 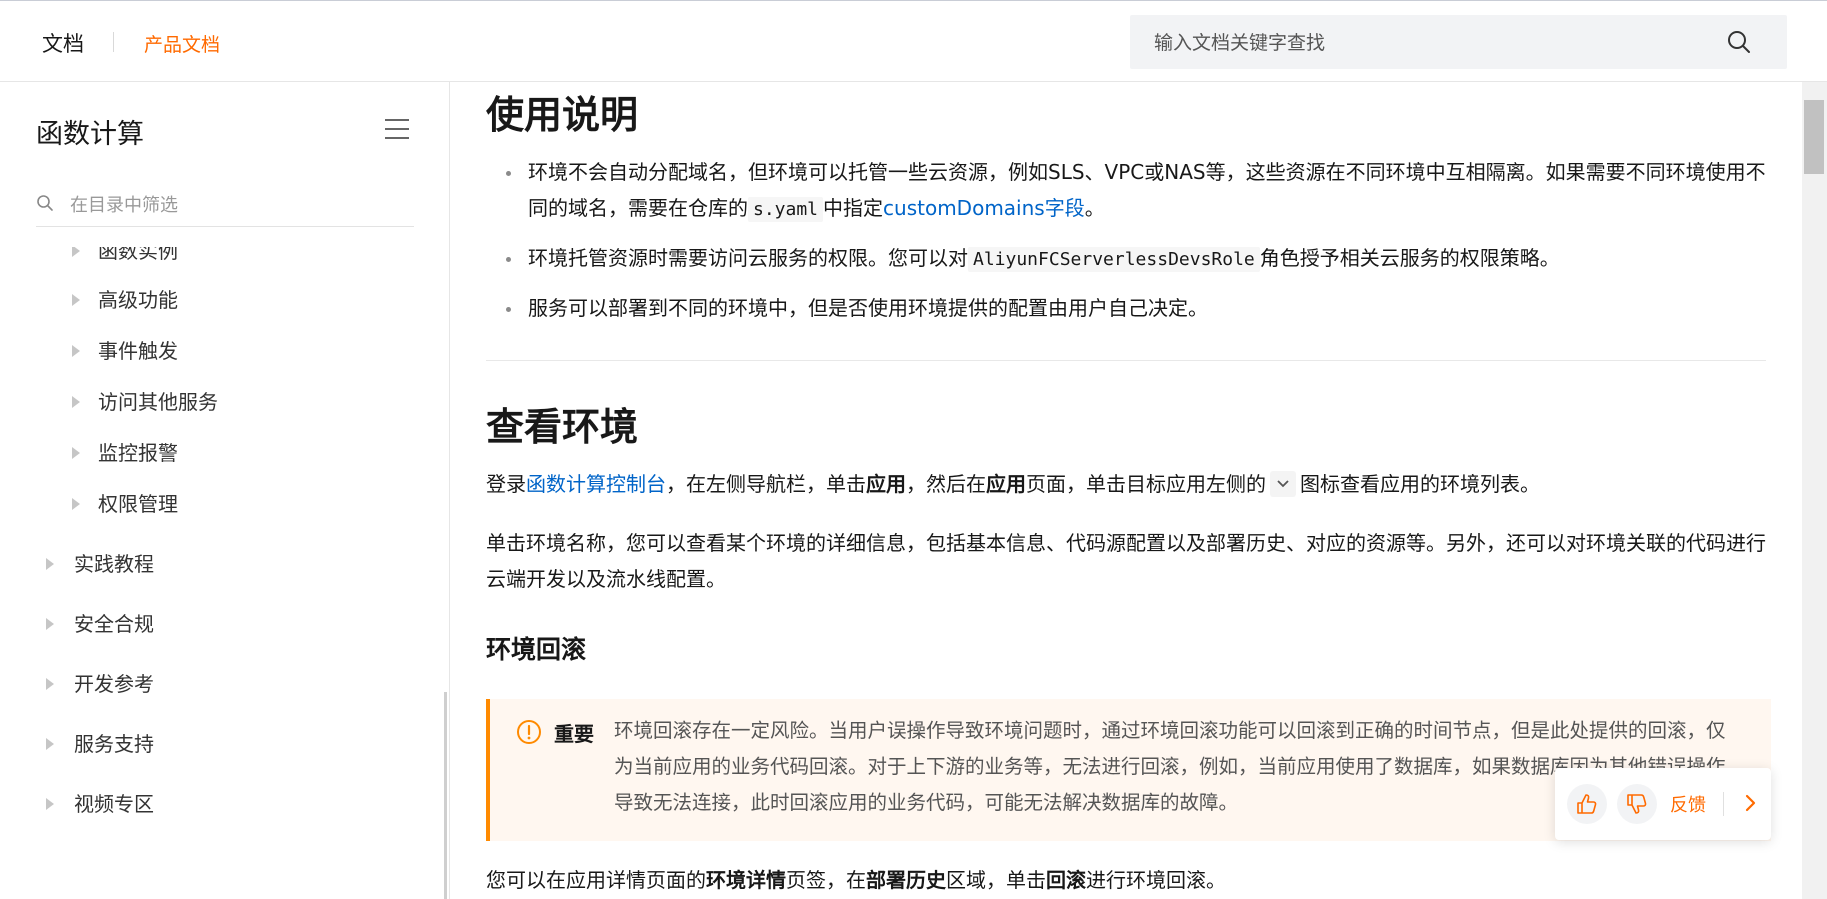 What do you see at coordinates (63, 43) in the screenshot?
I see `docs-brand-link: 文档` at bounding box center [63, 43].